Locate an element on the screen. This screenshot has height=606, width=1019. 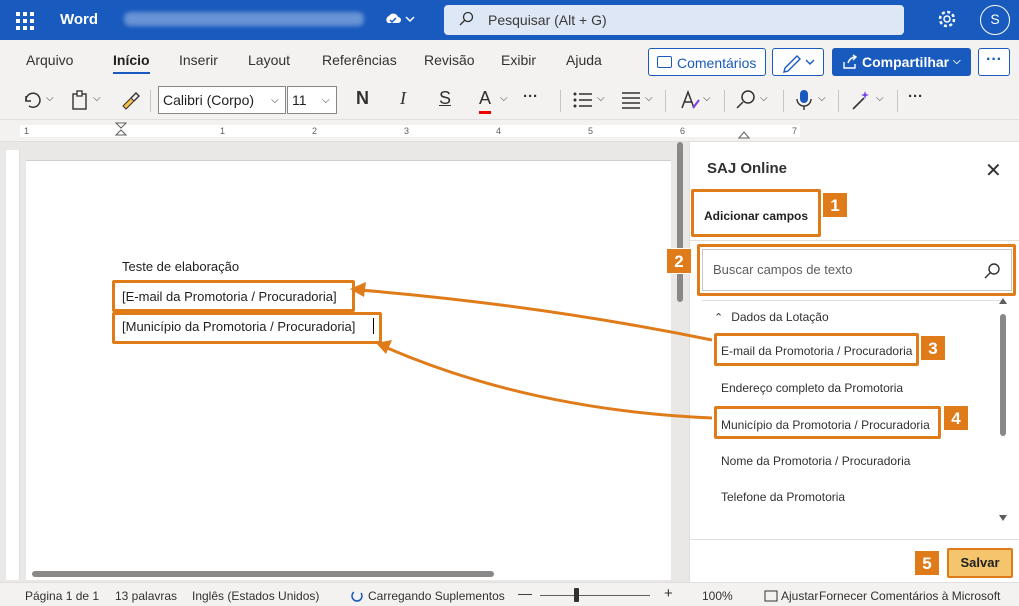
styles-icon is located at coordinates (690, 100).